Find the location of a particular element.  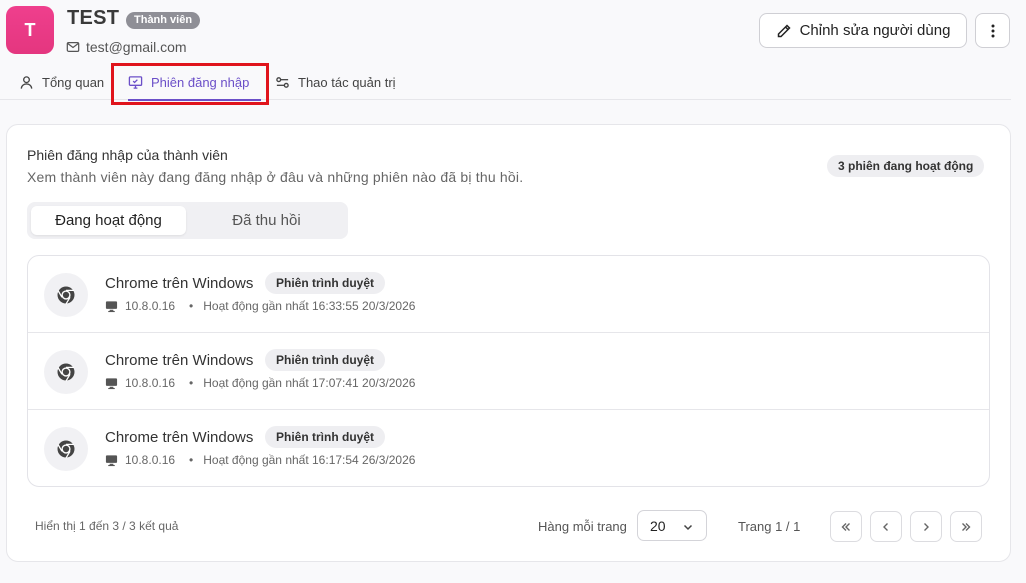

page-info: Trang 1 / 1 is located at coordinates (769, 526).